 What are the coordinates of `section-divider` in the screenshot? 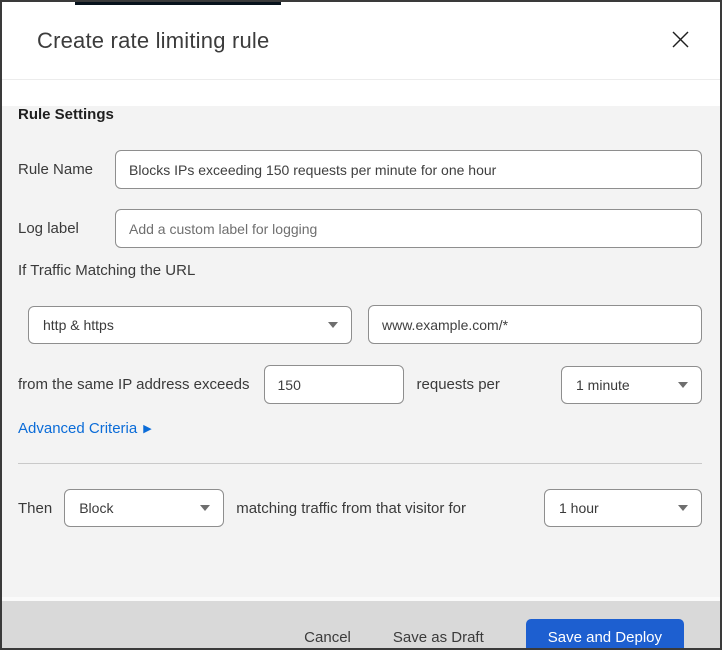 It's located at (360, 463).